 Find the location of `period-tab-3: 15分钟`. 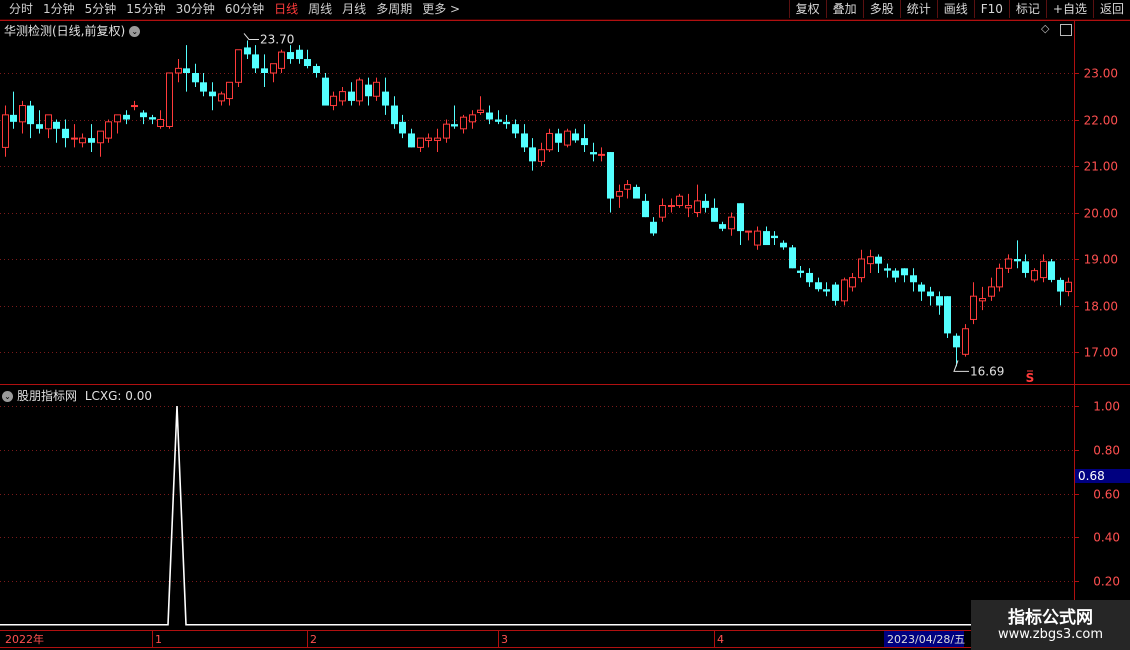

period-tab-3: 15分钟 is located at coordinates (145, 9).